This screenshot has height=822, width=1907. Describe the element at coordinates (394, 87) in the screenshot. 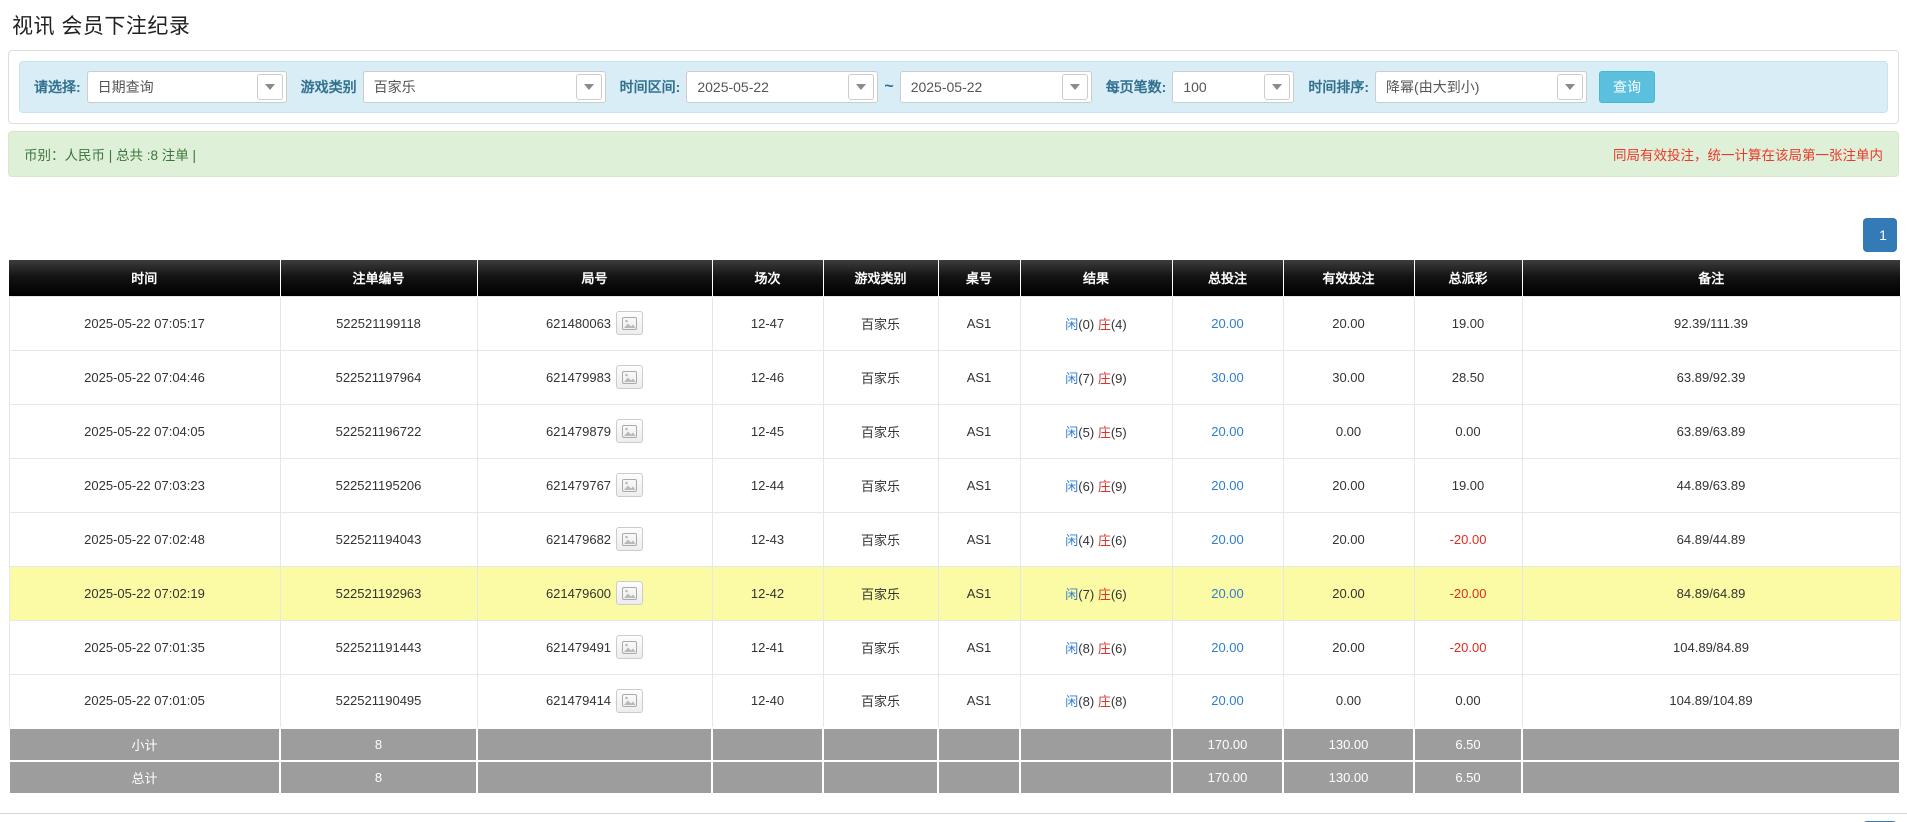

I see `game-category-value: 百家乐` at that location.